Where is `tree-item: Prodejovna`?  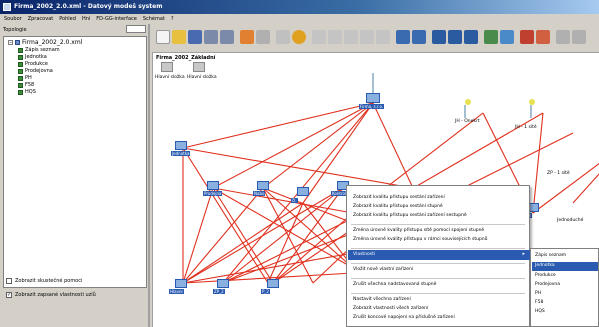
tree-item: Prodejovna is located at coordinates (35, 71).